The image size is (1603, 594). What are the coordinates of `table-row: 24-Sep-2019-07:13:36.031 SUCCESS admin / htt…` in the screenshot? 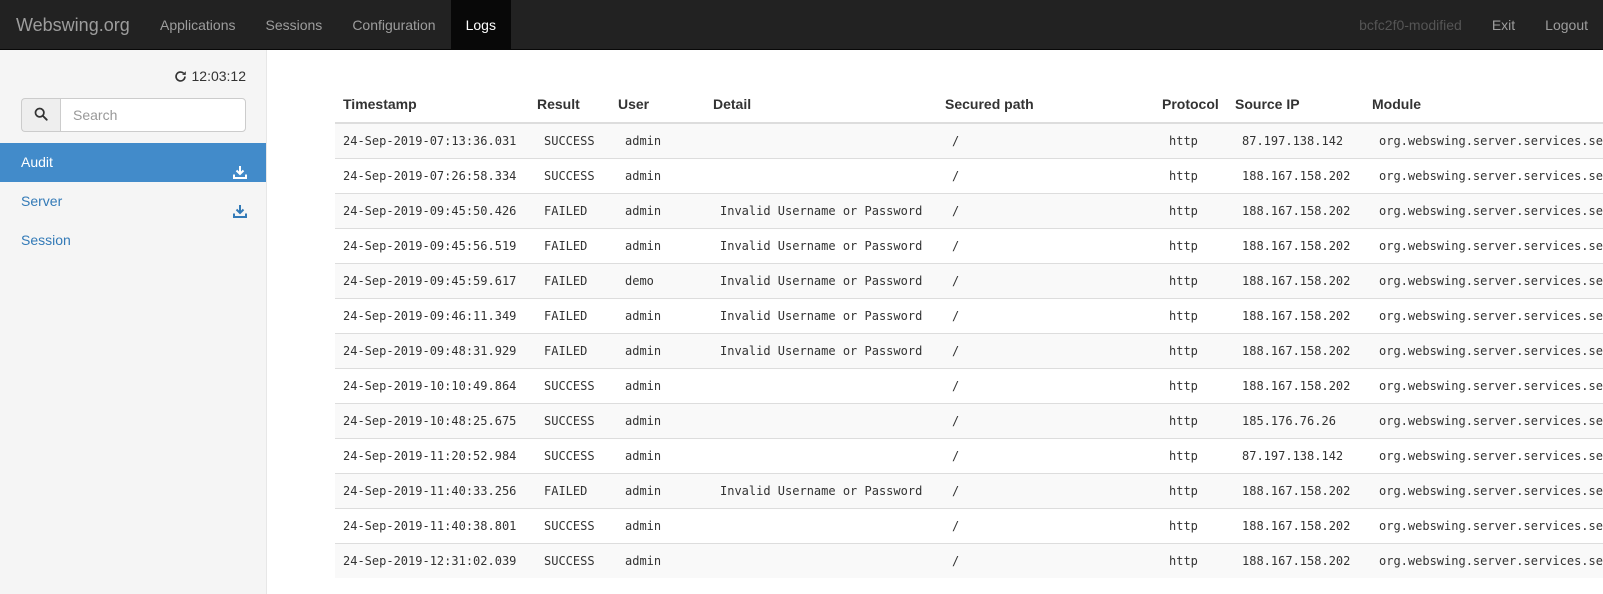 It's located at (969, 140).